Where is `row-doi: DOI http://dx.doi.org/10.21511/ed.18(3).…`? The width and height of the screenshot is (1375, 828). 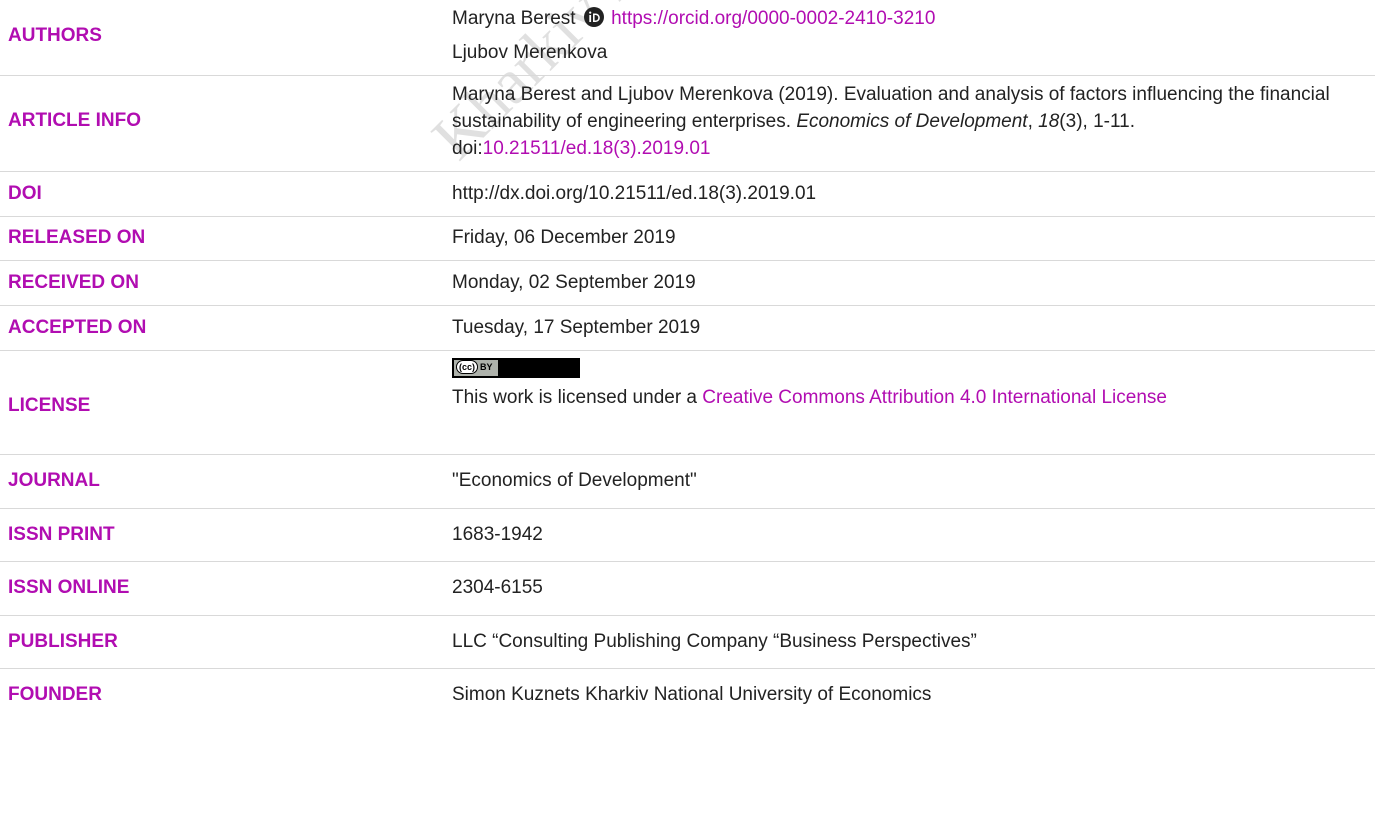
row-doi: DOI http://dx.doi.org/10.21511/ed.18(3).… is located at coordinates (687, 194).